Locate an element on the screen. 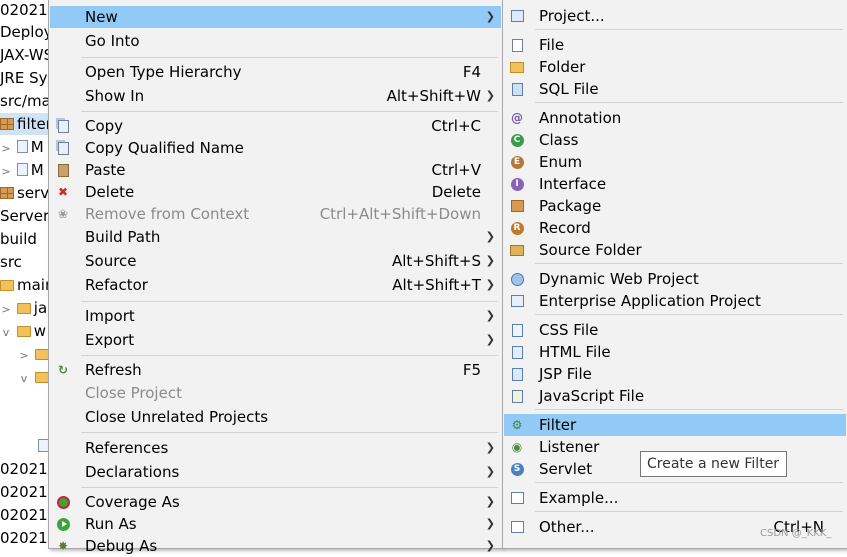 This screenshot has width=847, height=557. menu-item-source: Source Alt+Shift+S ❯ is located at coordinates (275, 261).